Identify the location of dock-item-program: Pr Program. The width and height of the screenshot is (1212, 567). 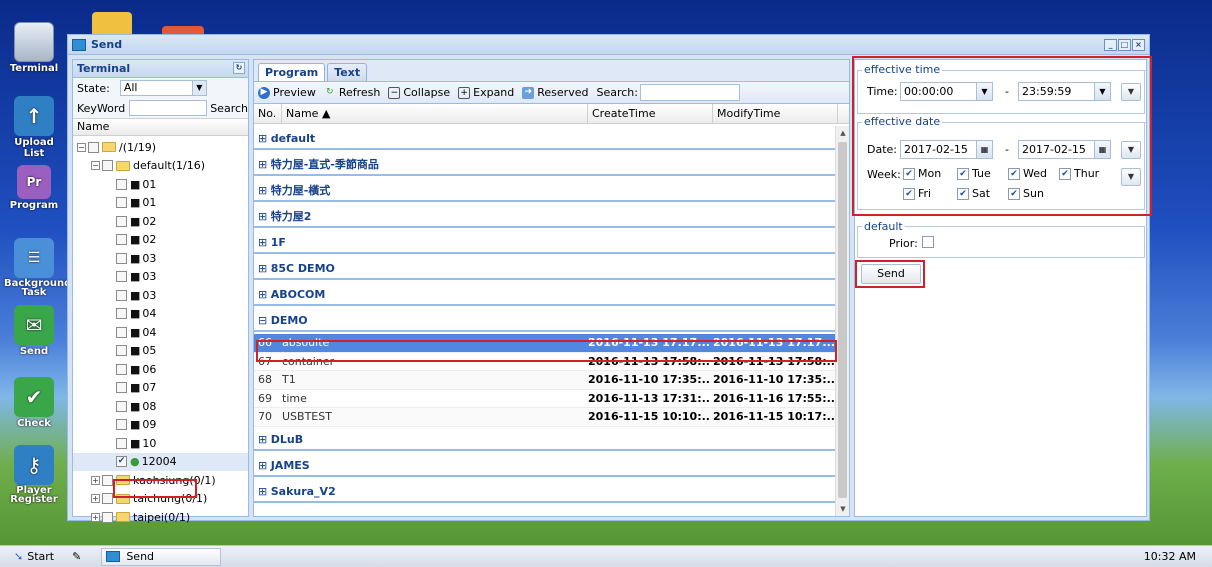
(34, 188).